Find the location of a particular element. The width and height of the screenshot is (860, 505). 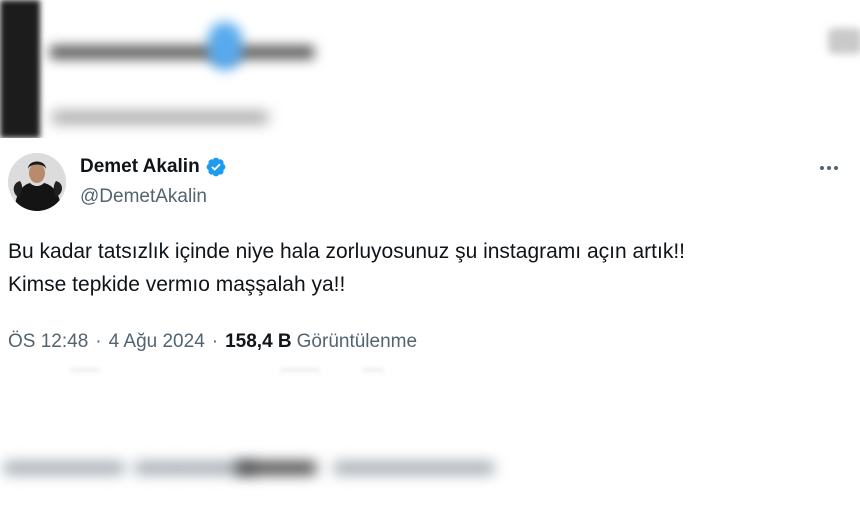

more-horizontal-icon is located at coordinates (829, 168).